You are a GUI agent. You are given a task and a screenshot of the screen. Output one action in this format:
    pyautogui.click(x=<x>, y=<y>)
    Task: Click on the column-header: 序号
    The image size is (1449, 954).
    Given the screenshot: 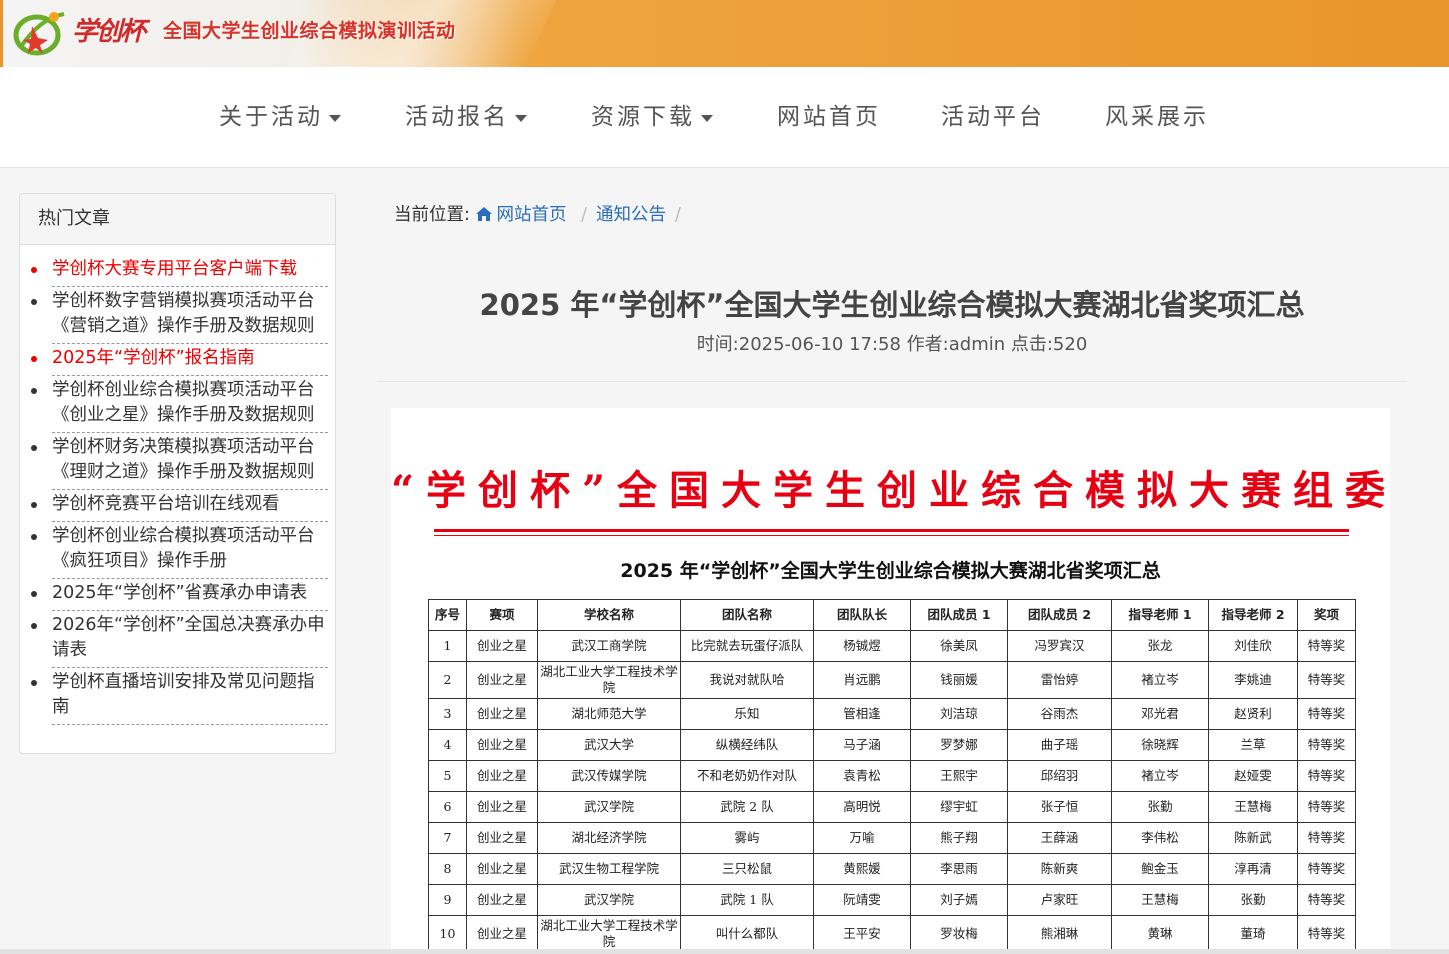 What is the action you would take?
    pyautogui.click(x=447, y=615)
    